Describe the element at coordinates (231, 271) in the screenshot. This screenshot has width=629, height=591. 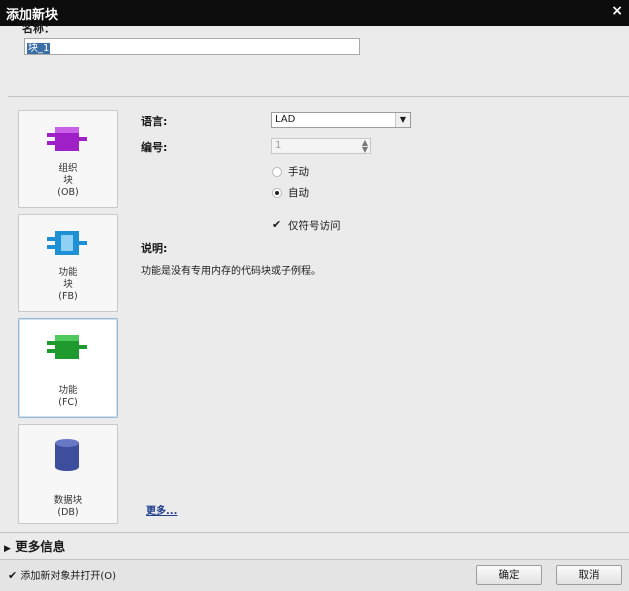
I see `description-text: 功能是没有专用内存的代码块或子例程。` at that location.